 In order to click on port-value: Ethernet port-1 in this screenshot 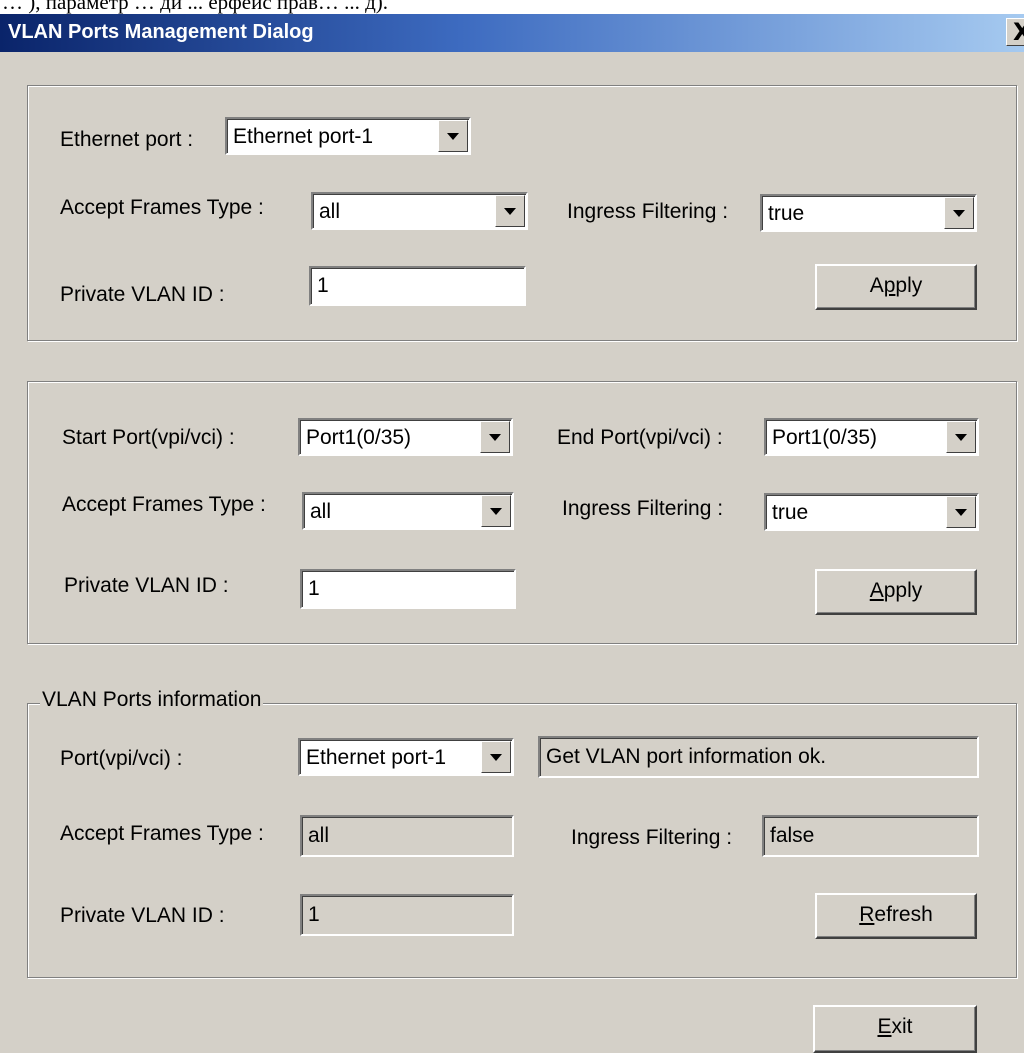, I will do `click(376, 757)`.